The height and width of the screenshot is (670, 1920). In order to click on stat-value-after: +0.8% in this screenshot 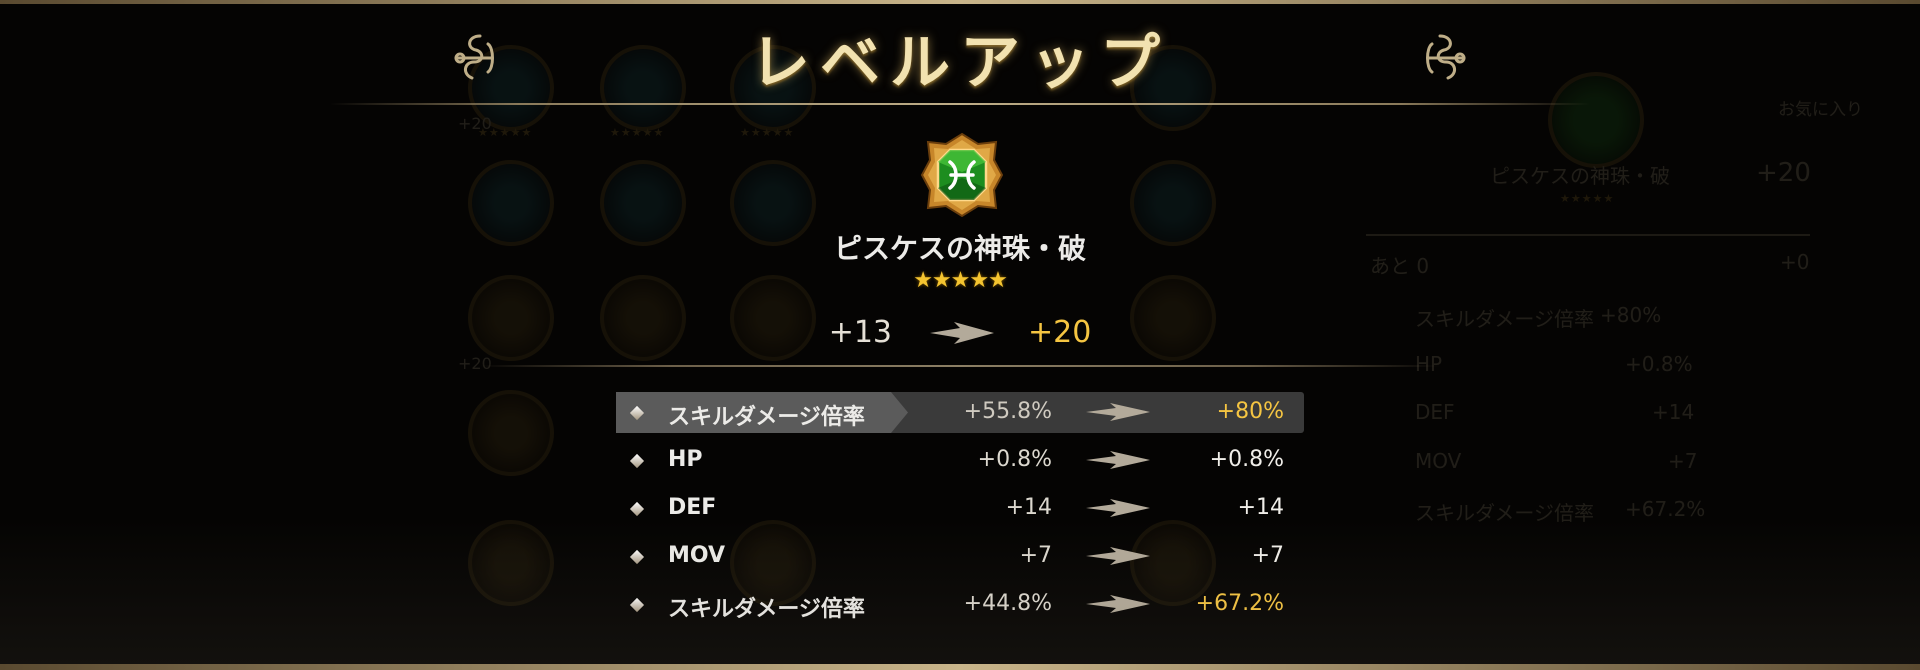, I will do `click(1246, 459)`.